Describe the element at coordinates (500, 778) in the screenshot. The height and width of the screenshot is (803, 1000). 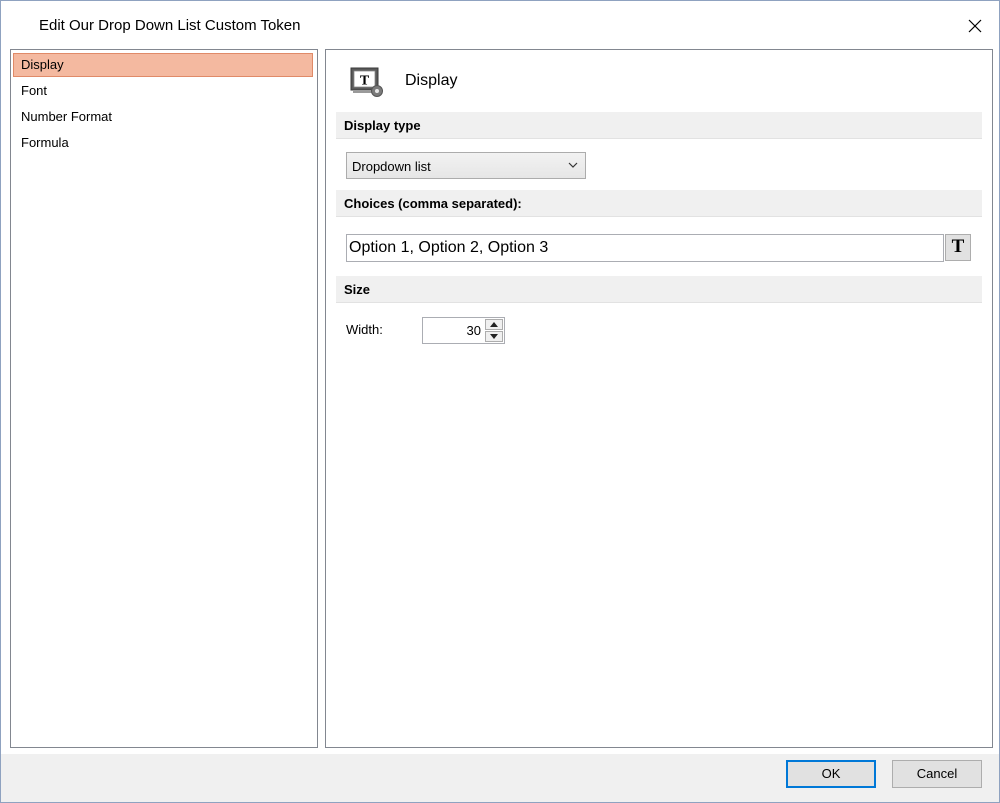
I see `dialog-footer: OK Cancel` at that location.